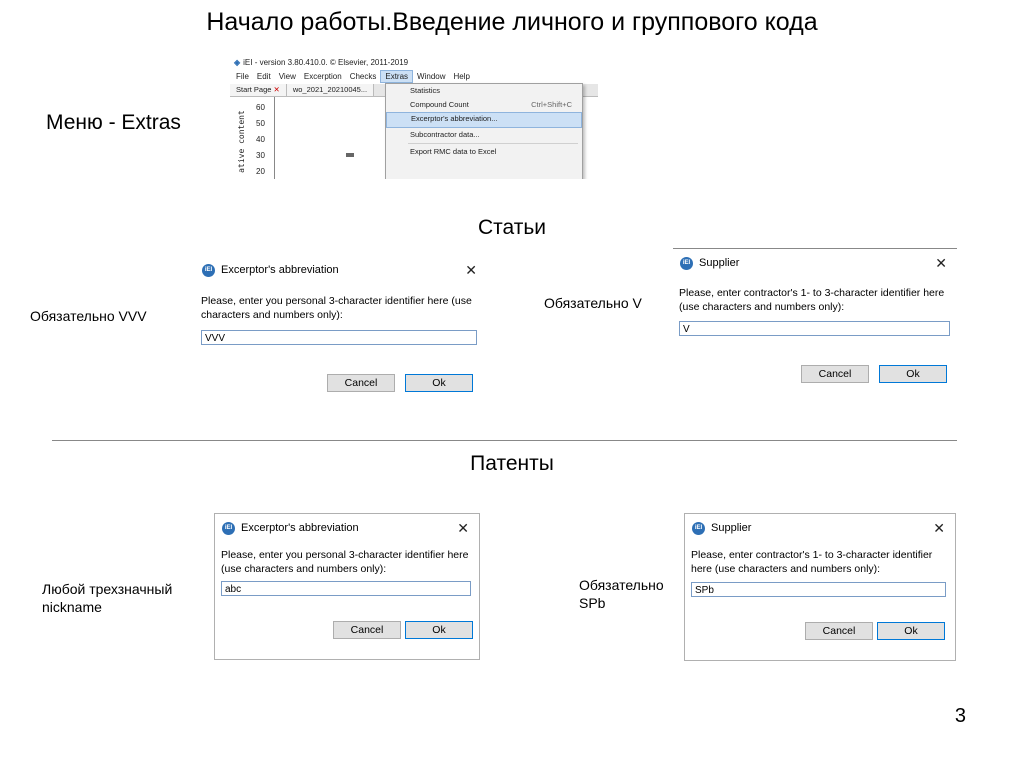 This screenshot has height=767, width=1024. What do you see at coordinates (323, 76) in the screenshot?
I see `menu-excerption: Excerption` at bounding box center [323, 76].